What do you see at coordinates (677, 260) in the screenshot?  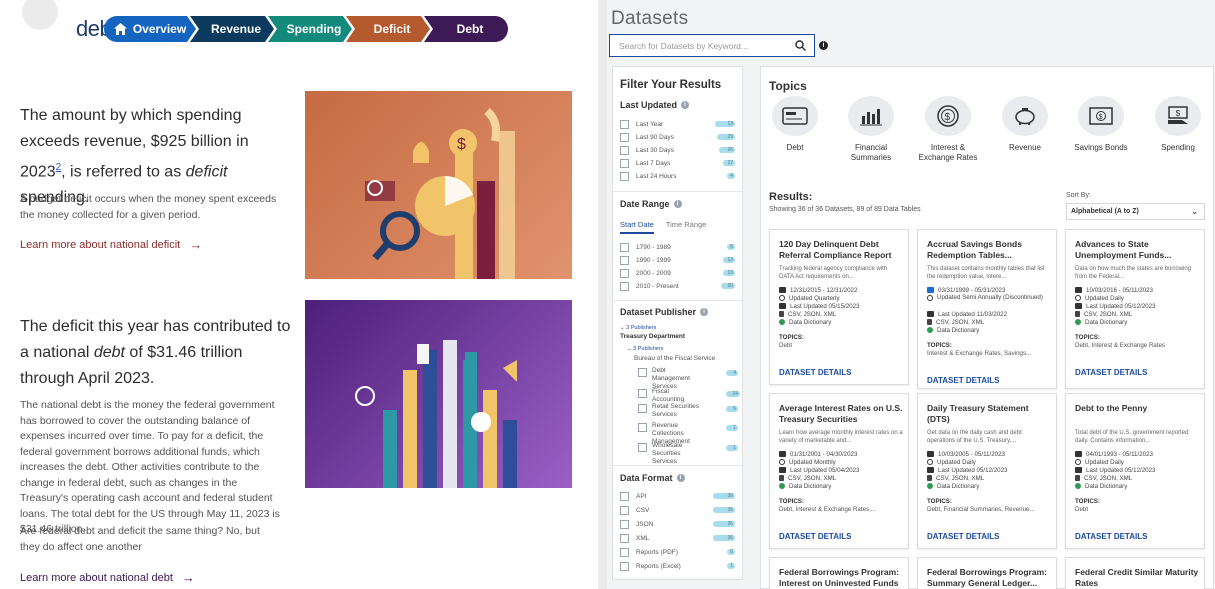 I see `filter-1990-1999: 1990 - 1999 12` at bounding box center [677, 260].